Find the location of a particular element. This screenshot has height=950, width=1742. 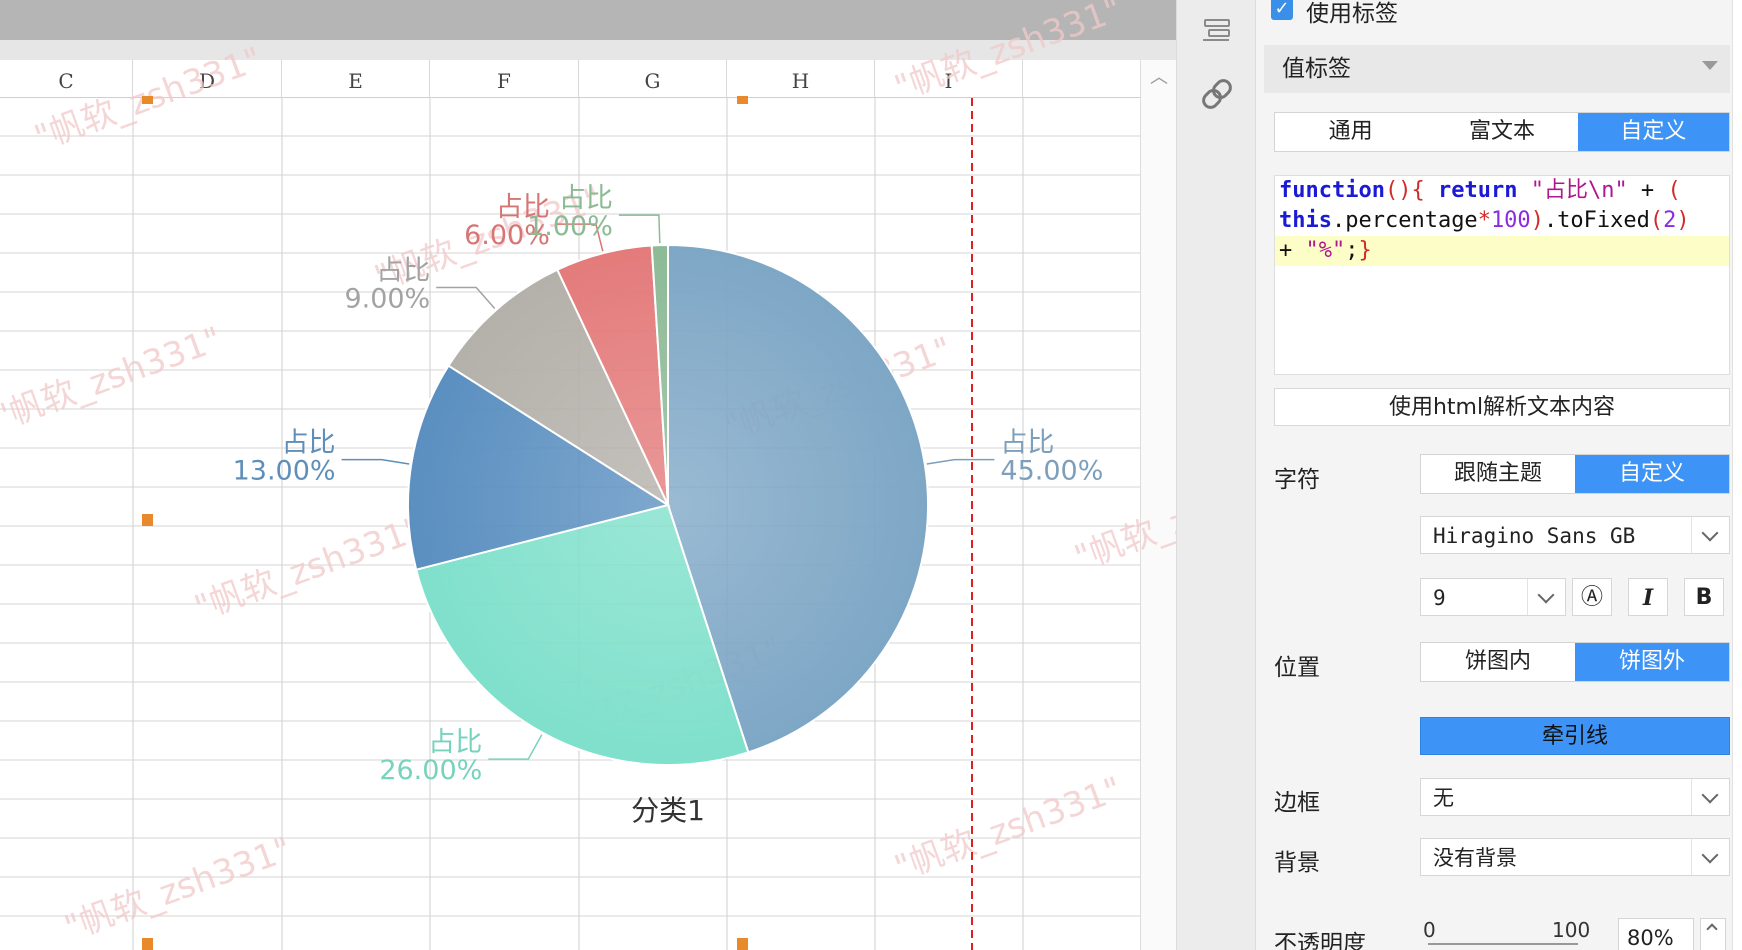

font-size-select: 9 is located at coordinates (1493, 597).